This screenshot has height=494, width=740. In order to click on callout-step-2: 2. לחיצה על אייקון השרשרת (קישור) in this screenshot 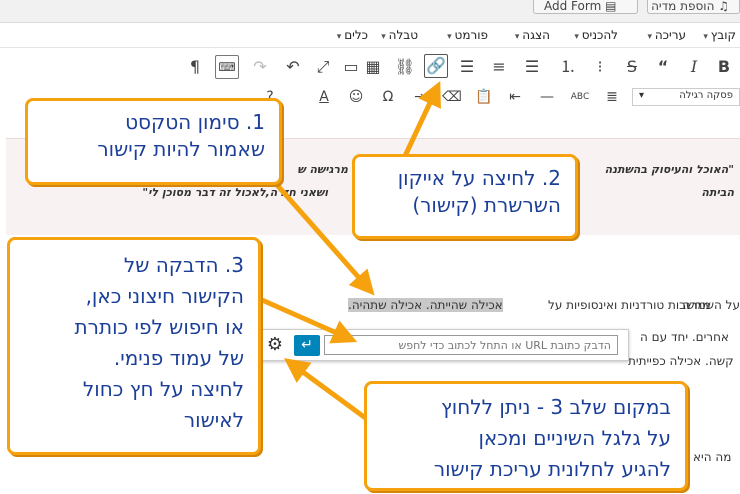, I will do `click(465, 196)`.